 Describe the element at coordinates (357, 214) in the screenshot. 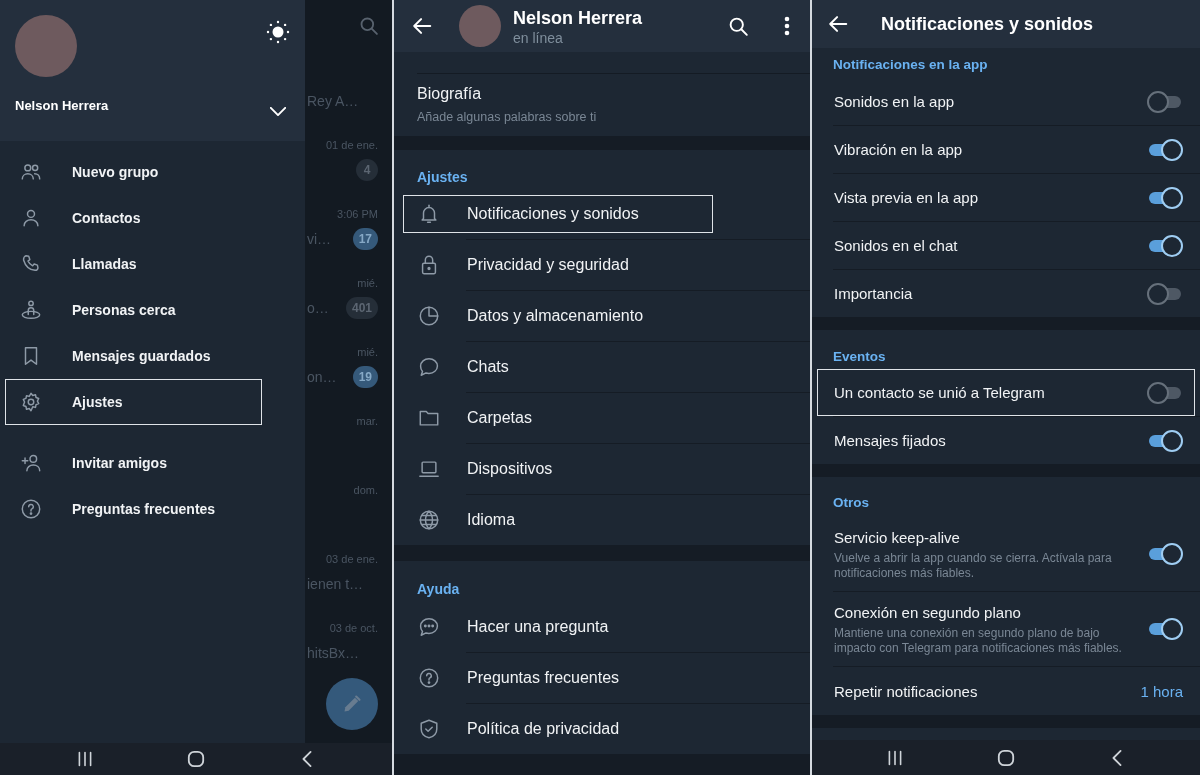

I see `chat-time: 3:06 PM` at that location.